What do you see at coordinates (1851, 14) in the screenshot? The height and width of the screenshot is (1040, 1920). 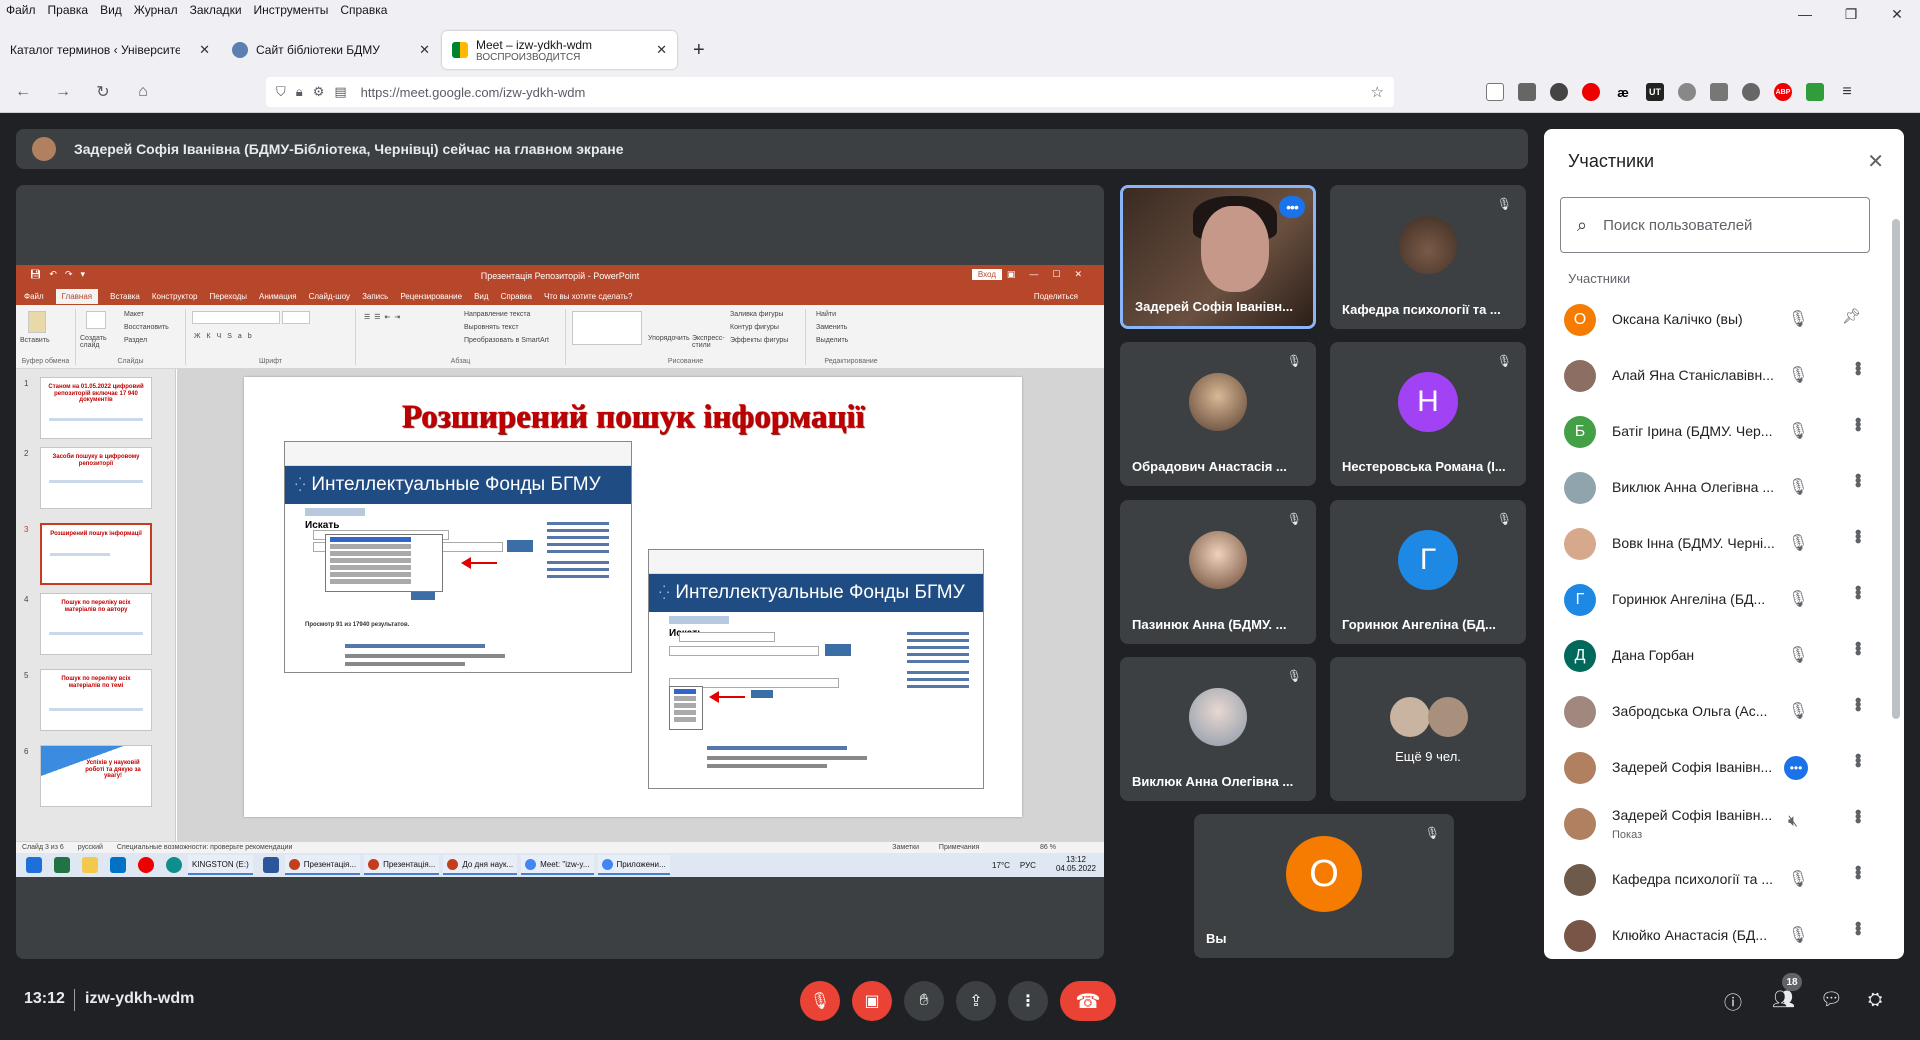 I see `restore-icon: ❐` at bounding box center [1851, 14].